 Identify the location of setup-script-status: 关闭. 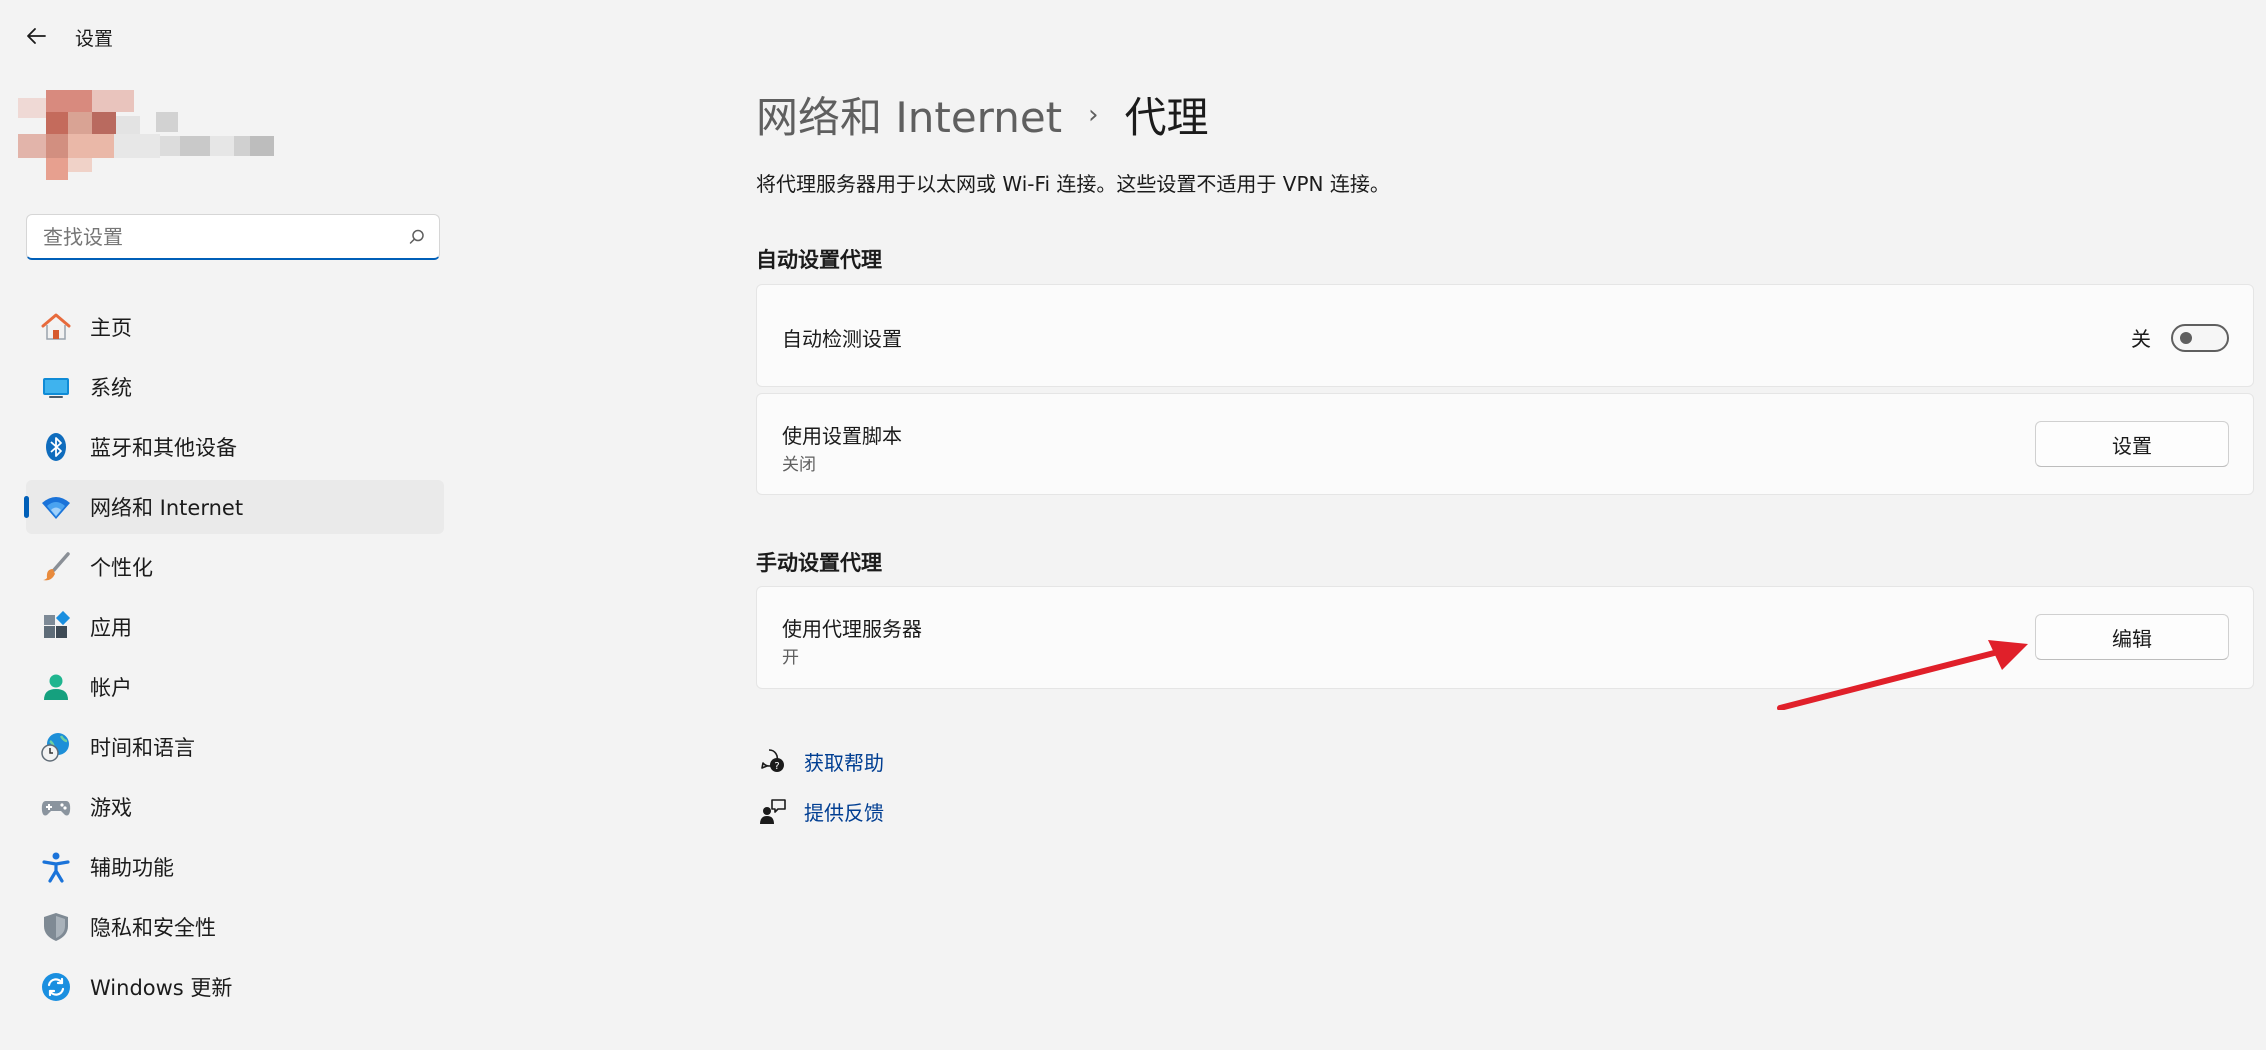
(799, 465).